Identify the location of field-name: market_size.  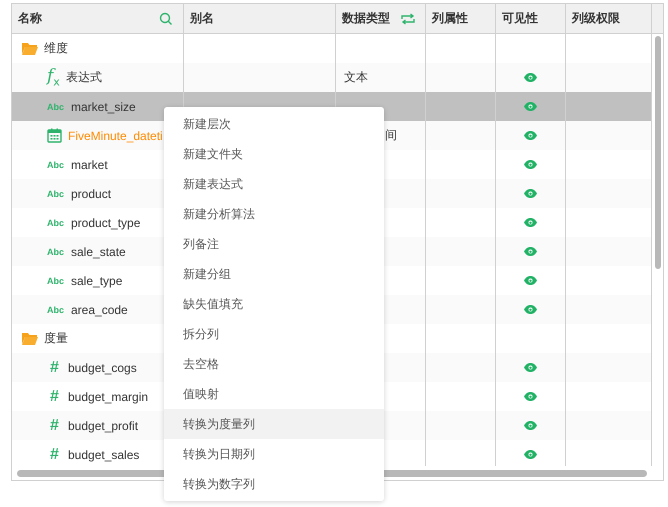
(103, 107).